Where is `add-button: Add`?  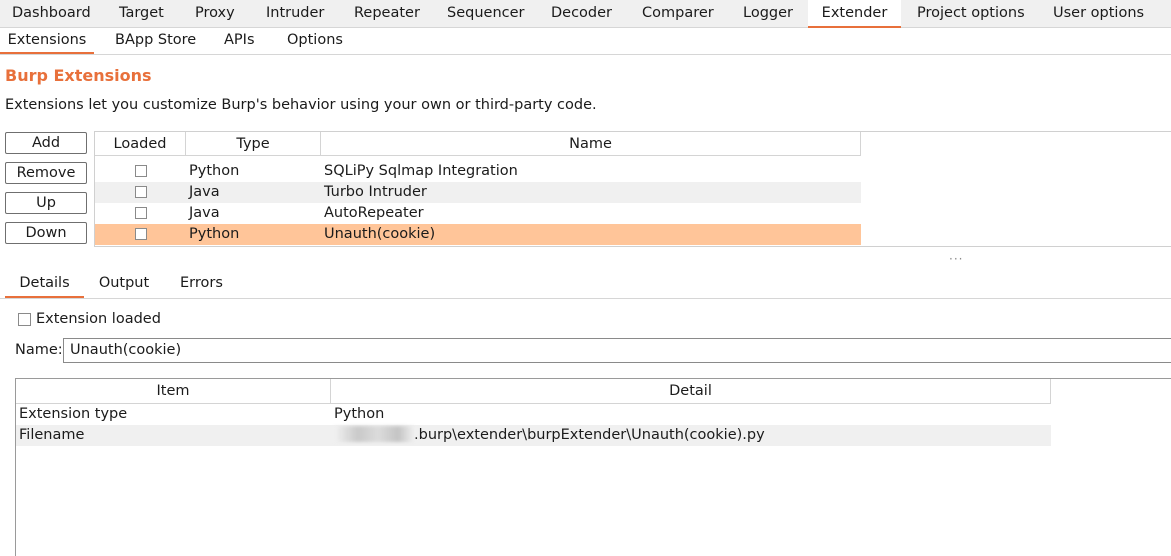 add-button: Add is located at coordinates (46, 143).